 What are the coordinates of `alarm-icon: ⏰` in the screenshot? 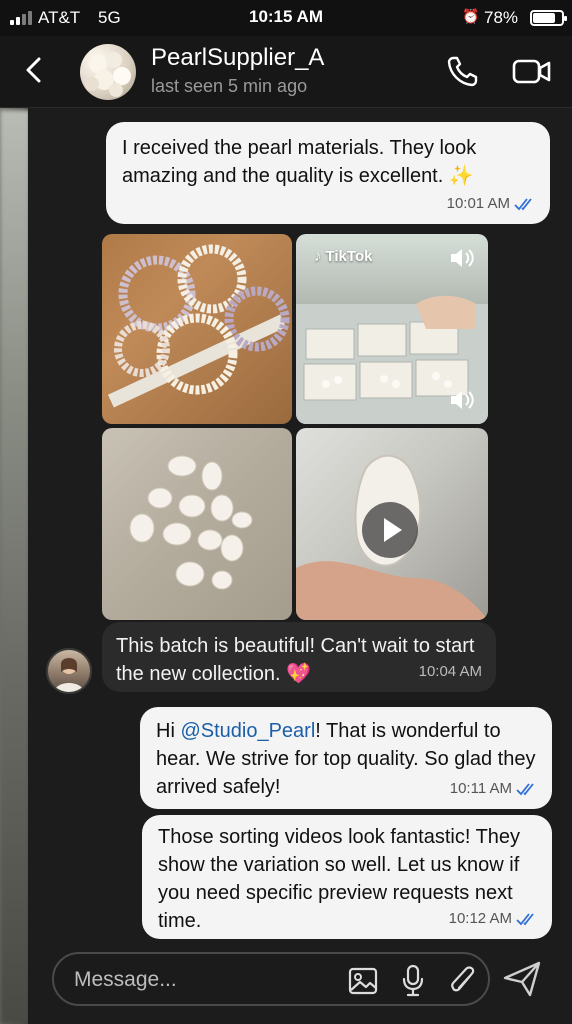 It's located at (471, 16).